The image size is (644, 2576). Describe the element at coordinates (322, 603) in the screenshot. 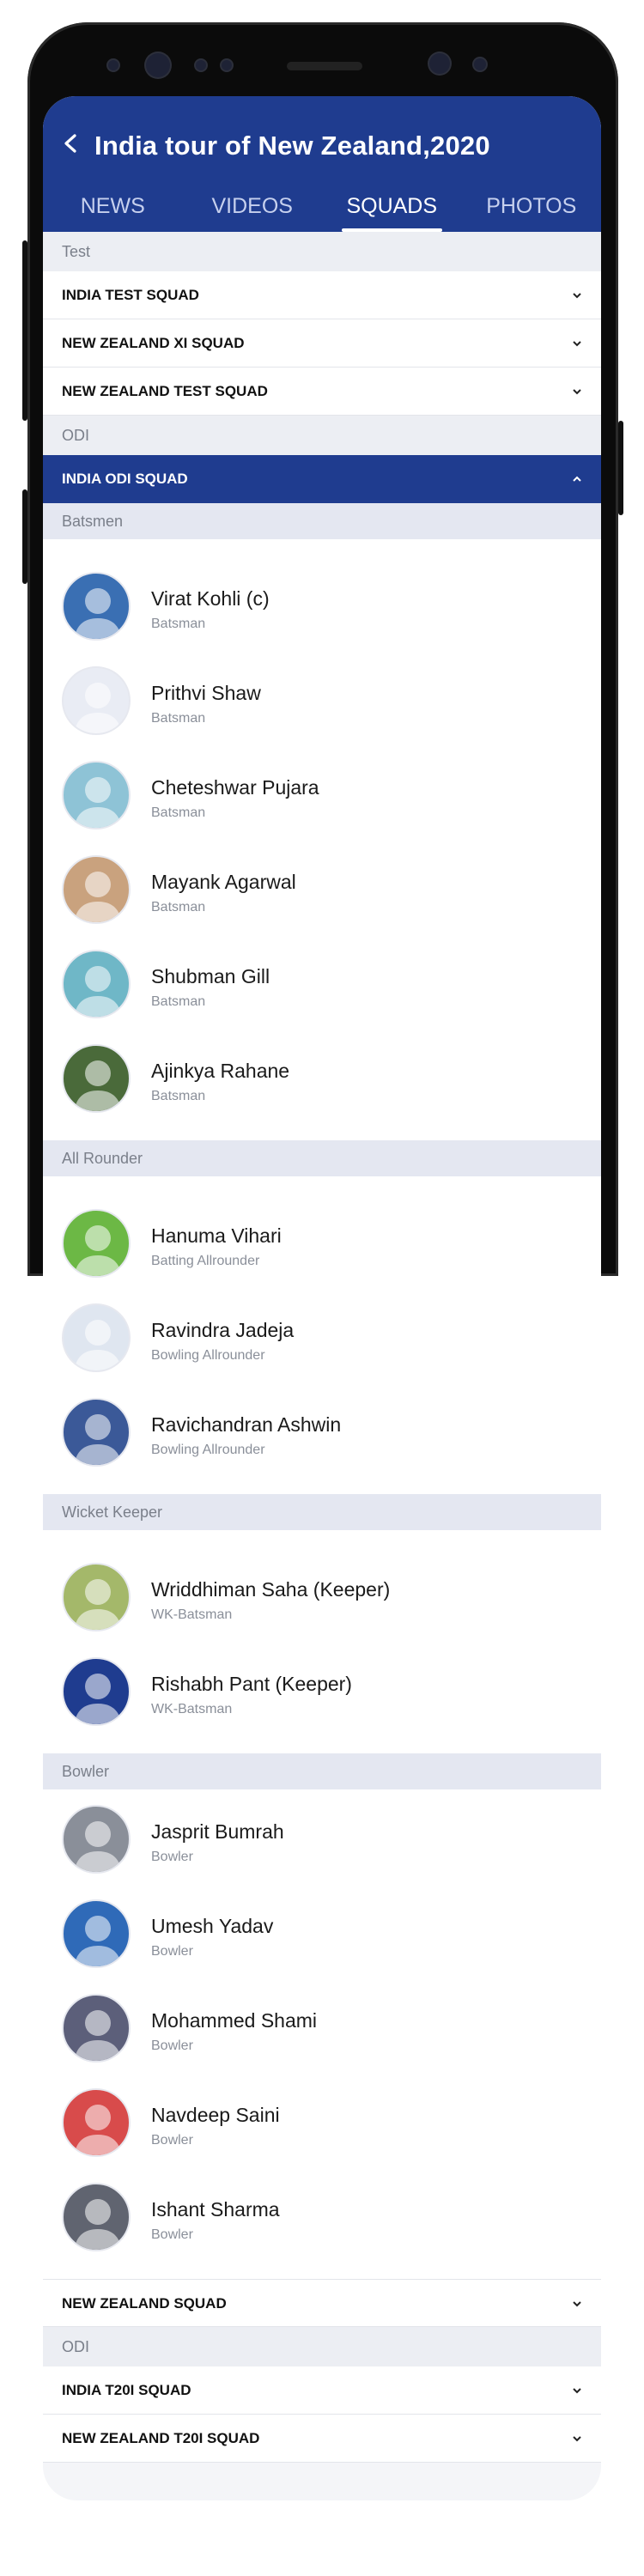

I see `player-row: Virat Kohli (c) Batsman` at that location.